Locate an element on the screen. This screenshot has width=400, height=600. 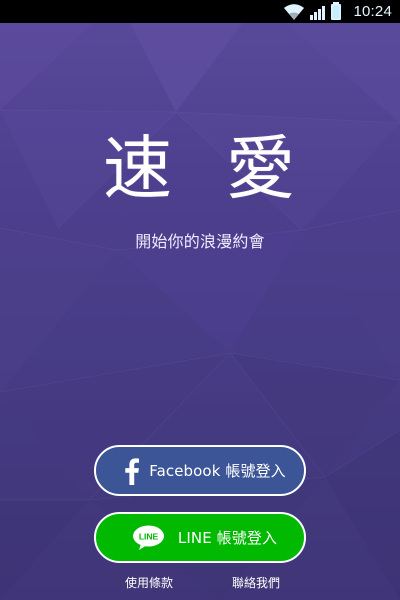
line-icon-text: LINE is located at coordinates (149, 536).